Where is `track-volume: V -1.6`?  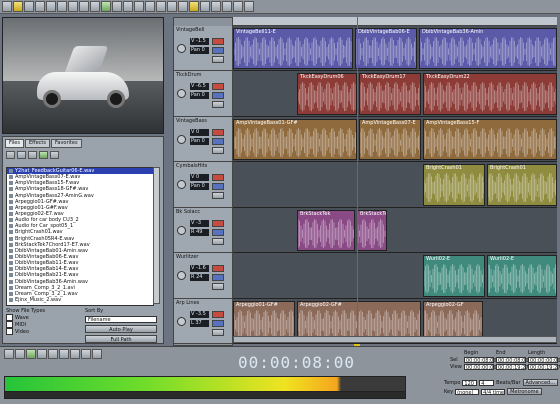 track-volume: V -1.6 is located at coordinates (199, 269).